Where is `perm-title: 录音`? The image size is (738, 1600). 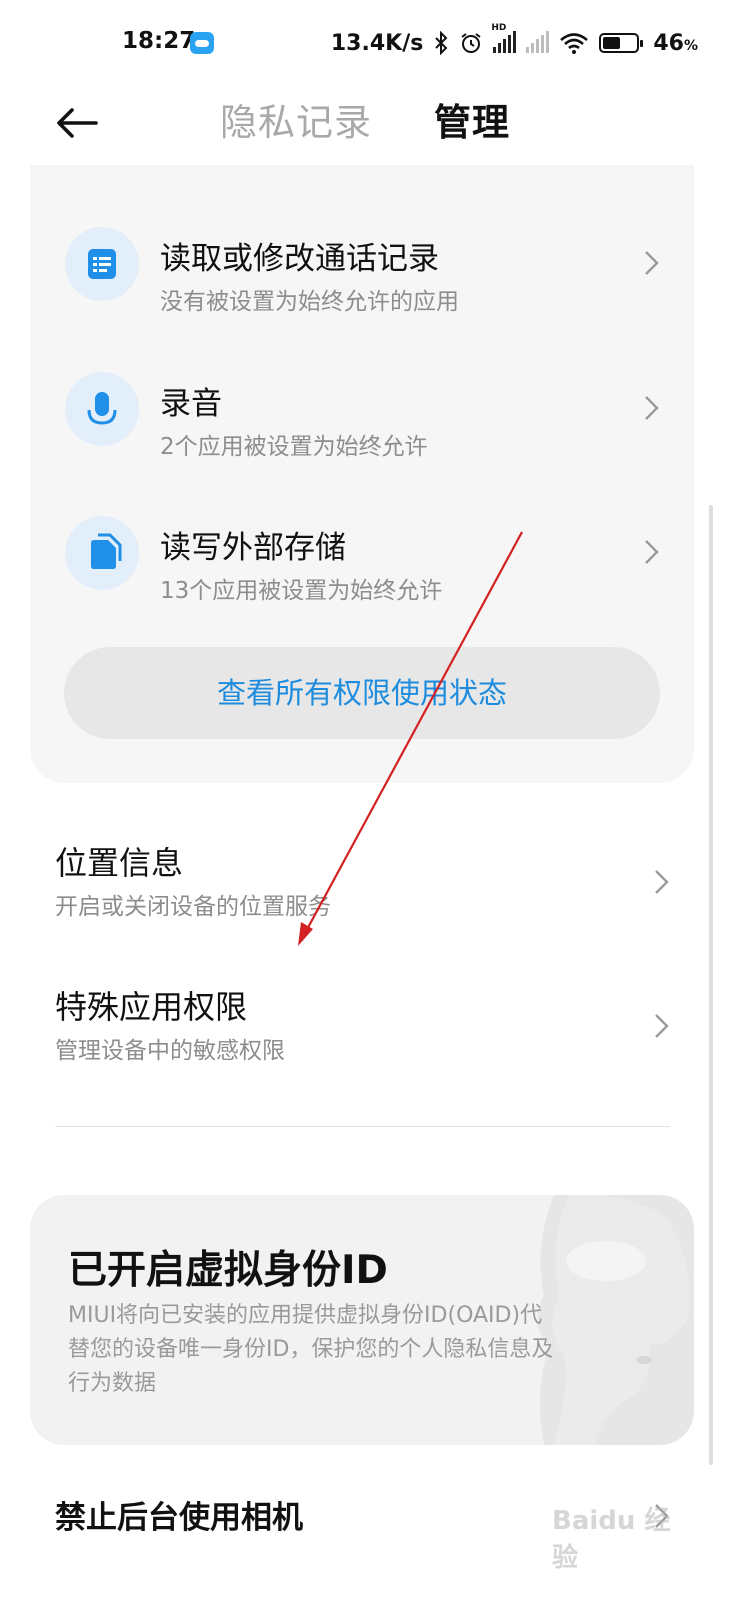
perm-title: 录音 is located at coordinates (191, 404).